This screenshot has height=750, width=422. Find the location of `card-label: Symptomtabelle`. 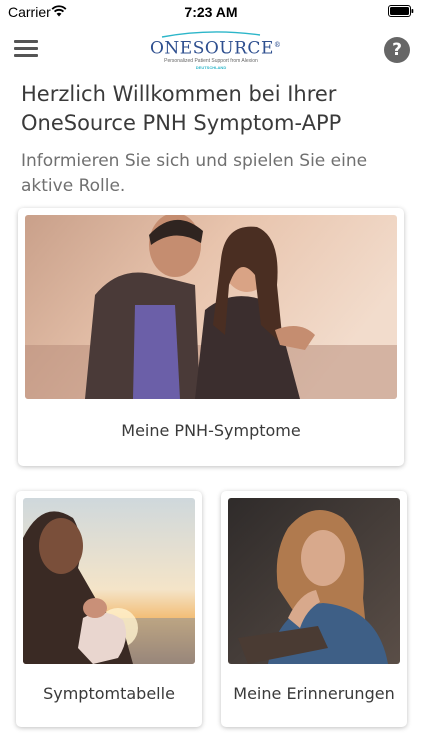

card-label: Symptomtabelle is located at coordinates (109, 693).